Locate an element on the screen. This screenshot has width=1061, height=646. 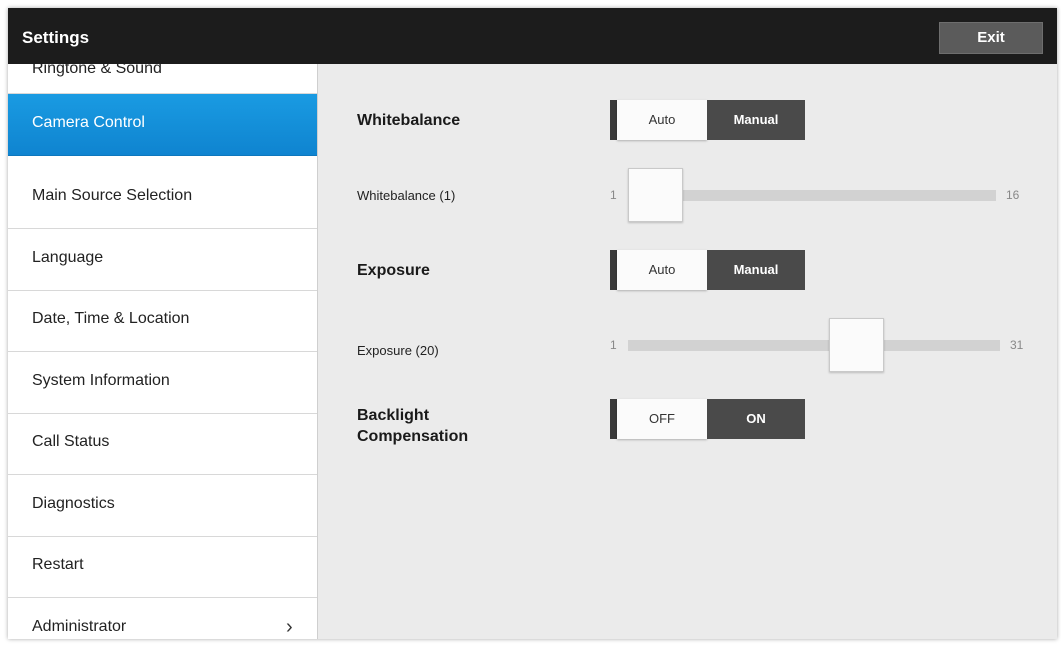
sidebar-item-label: Ringtone & Sound is located at coordinates (97, 70).